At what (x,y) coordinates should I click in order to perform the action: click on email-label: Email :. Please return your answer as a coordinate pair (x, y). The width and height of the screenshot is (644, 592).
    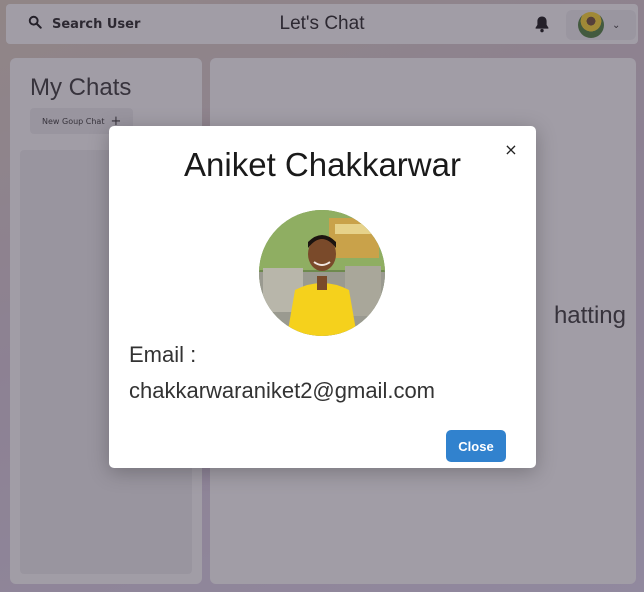
    Looking at the image, I should click on (163, 354).